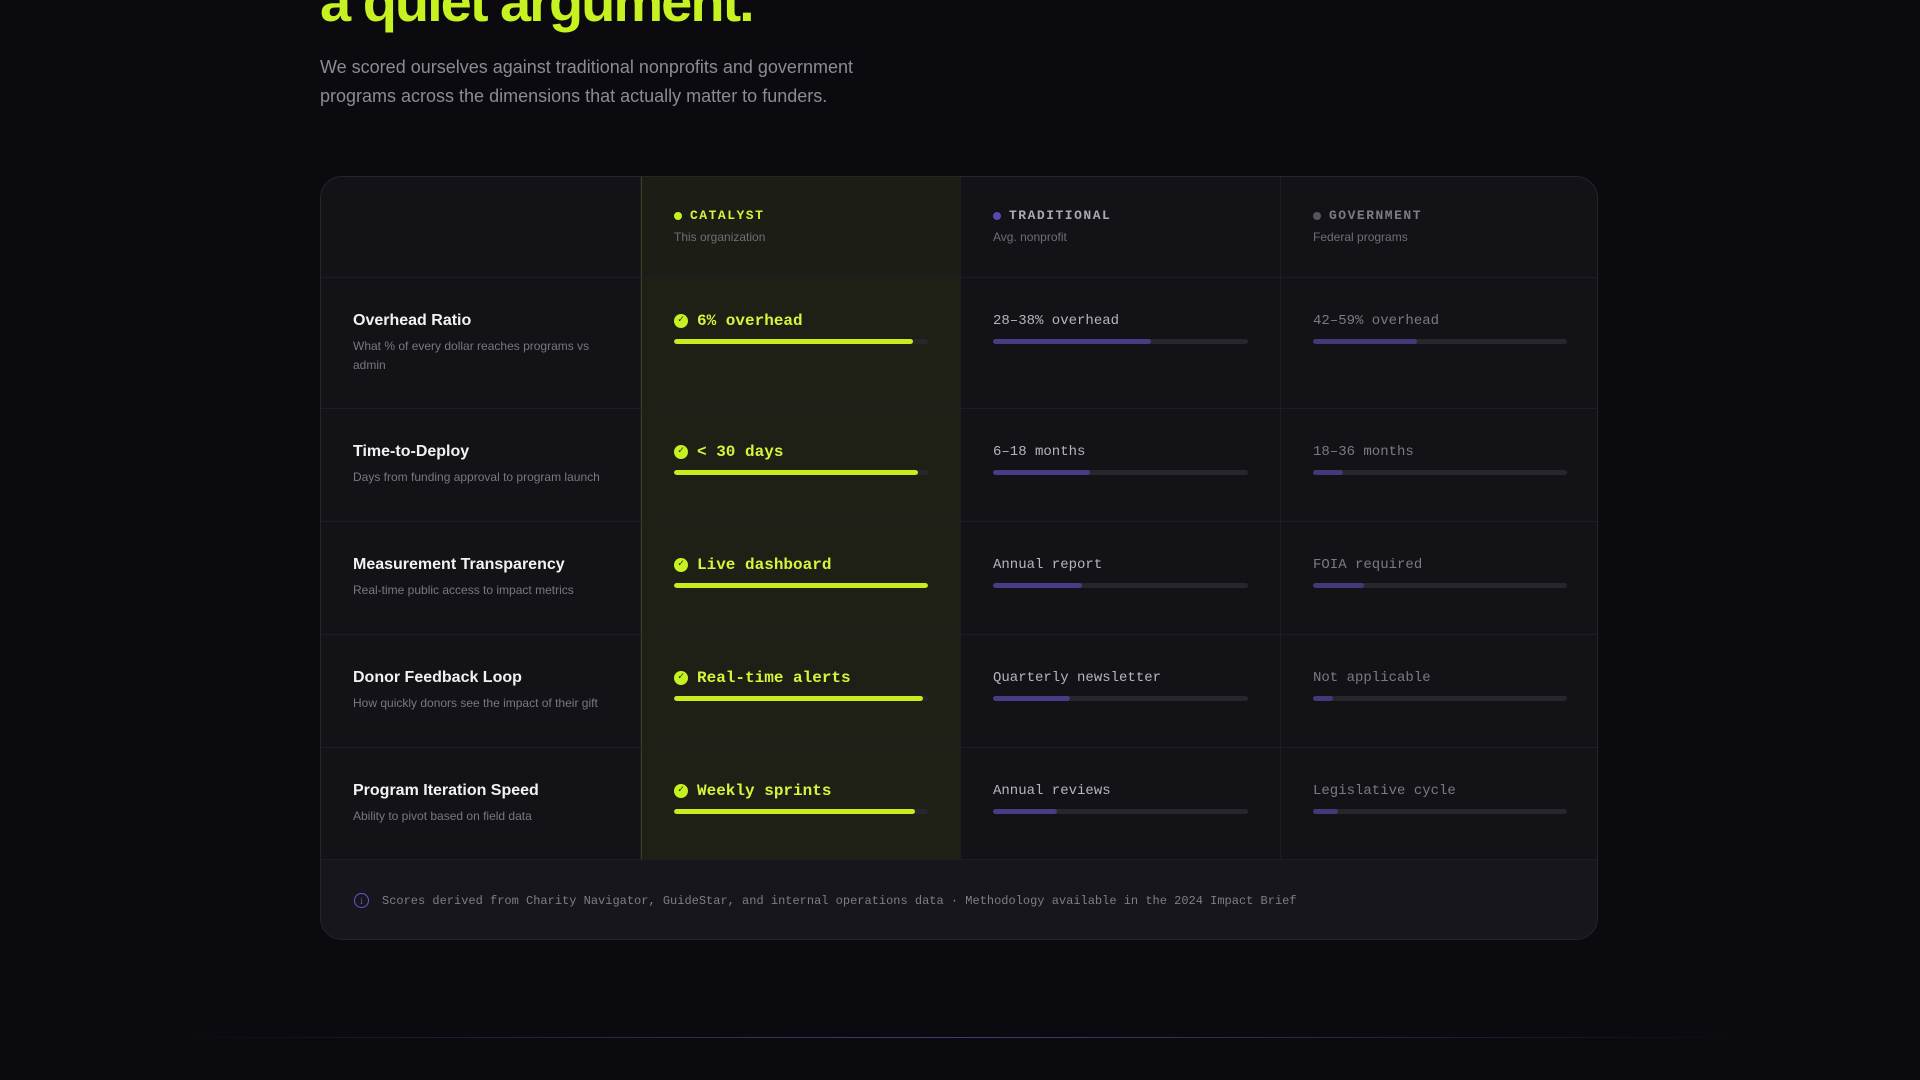 The width and height of the screenshot is (1920, 1080). Describe the element at coordinates (1121, 227) in the screenshot. I see `column-header-traditional: TRADITIONAL Avg. nonprofit` at that location.